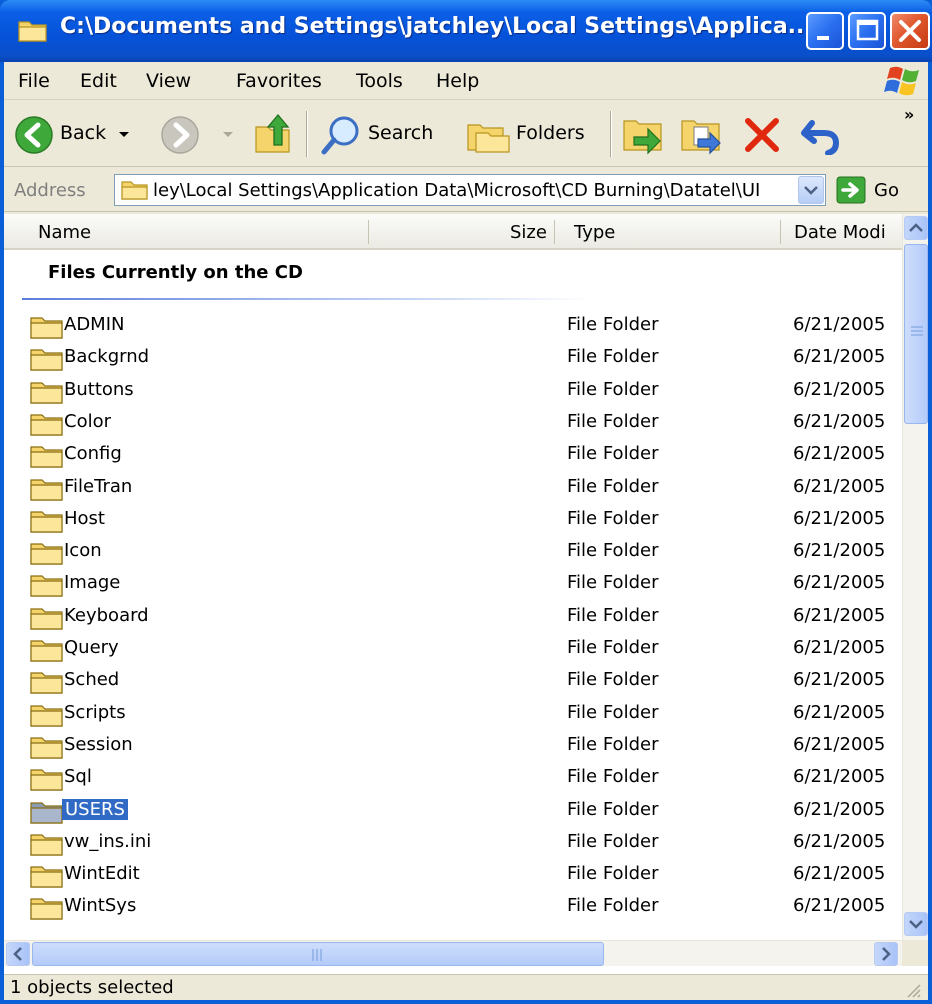 This screenshot has height=1004, width=932. What do you see at coordinates (94, 324) in the screenshot?
I see `file-name: ADMIN` at bounding box center [94, 324].